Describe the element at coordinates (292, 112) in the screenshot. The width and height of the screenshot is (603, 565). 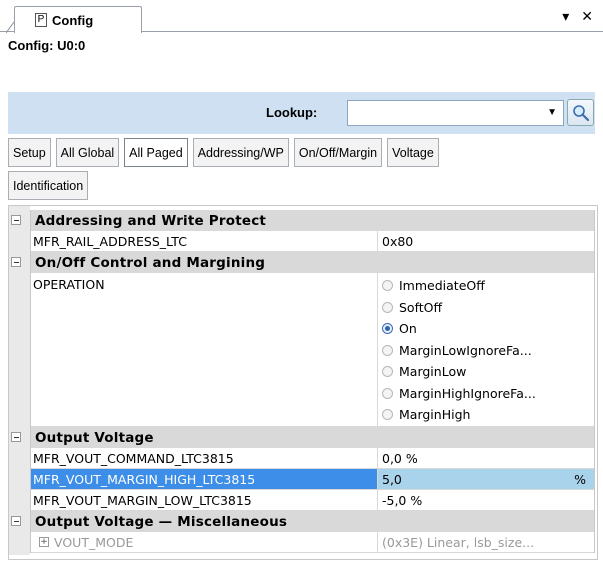
I see `lookup-label: Lookup:` at that location.